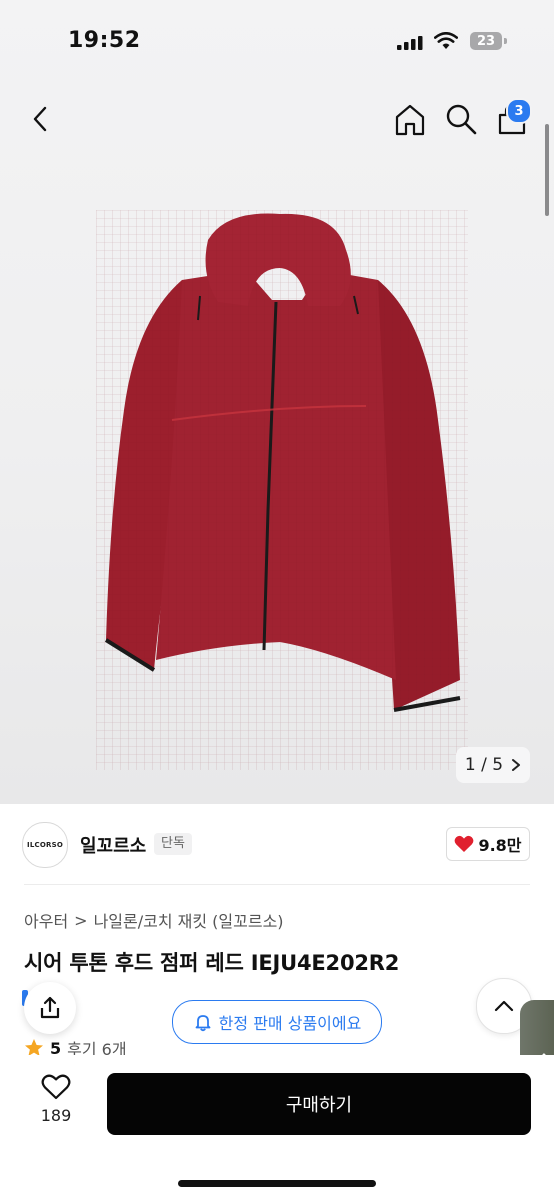 The image size is (554, 1200). I want to click on chevron-right-icon, so click(516, 765).